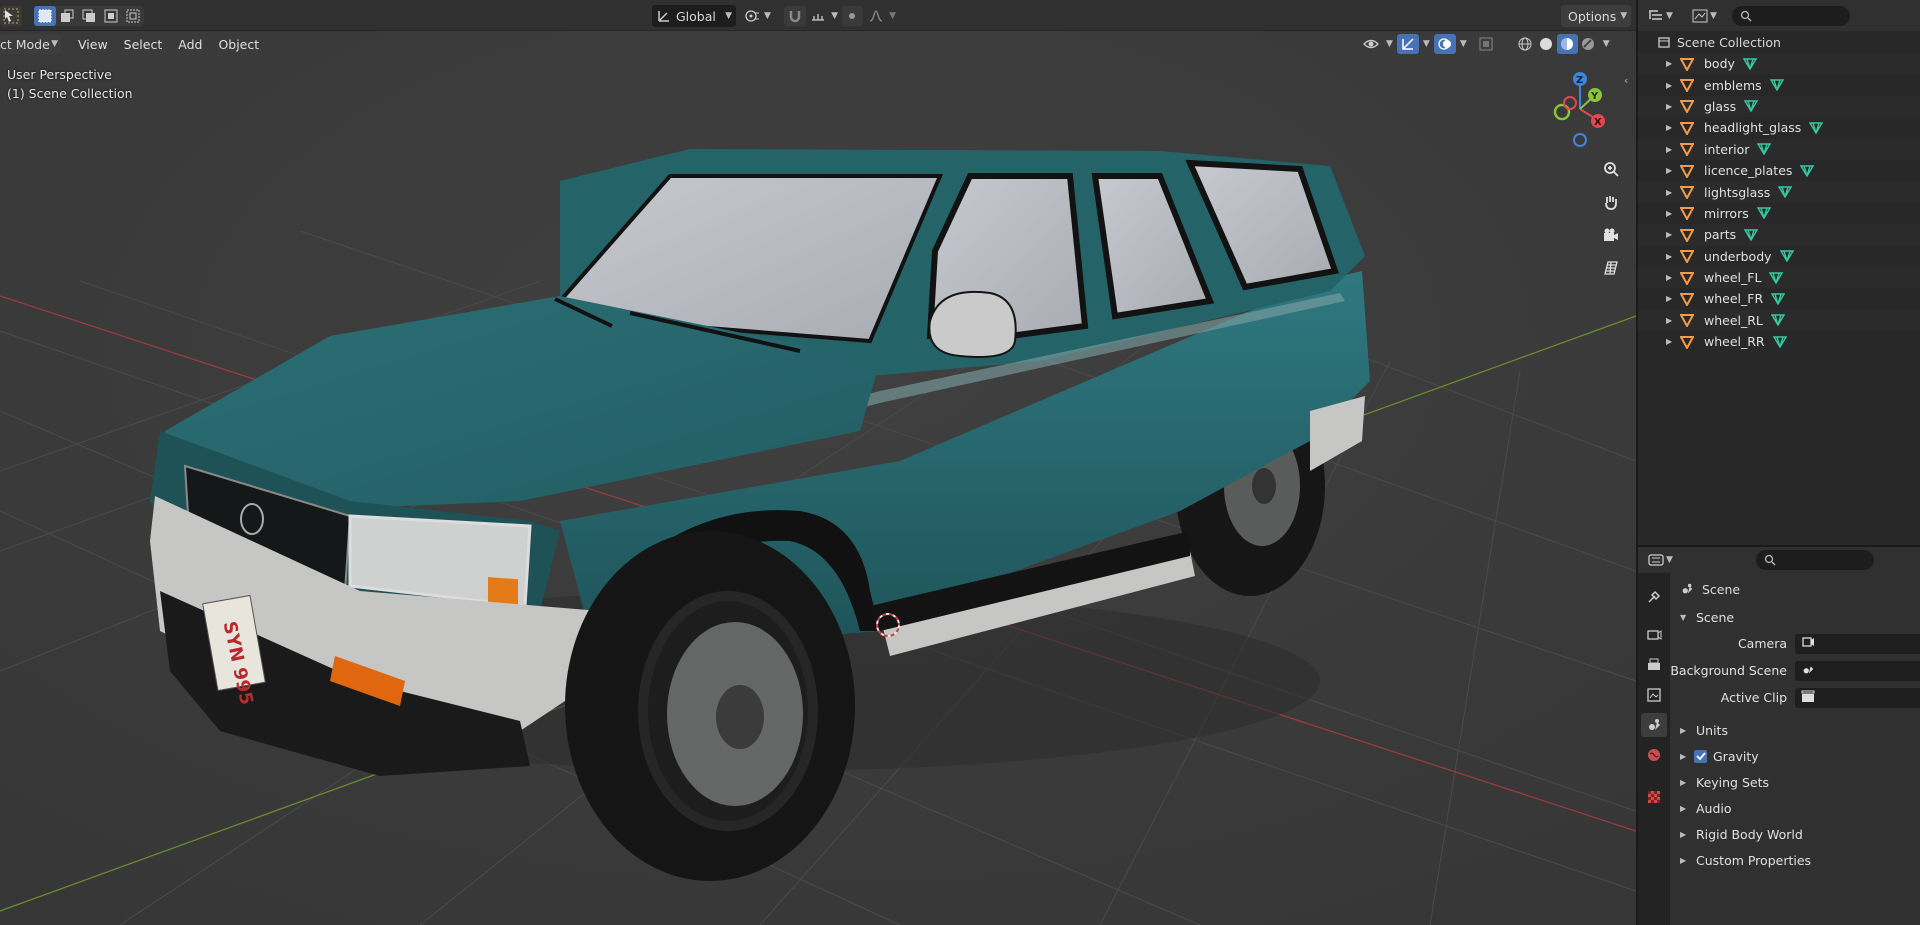 This screenshot has width=1920, height=925. What do you see at coordinates (1815, 560) in the screenshot?
I see `properties-search-input` at bounding box center [1815, 560].